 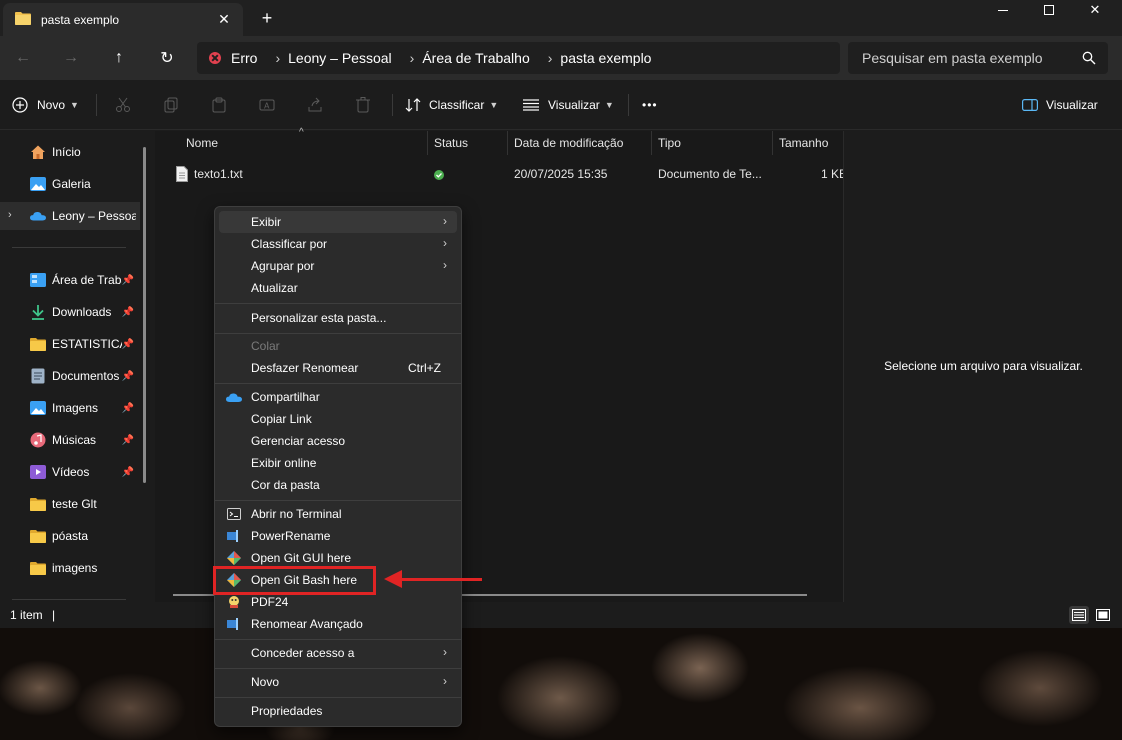 I want to click on details-view-button, so click(x=1079, y=615).